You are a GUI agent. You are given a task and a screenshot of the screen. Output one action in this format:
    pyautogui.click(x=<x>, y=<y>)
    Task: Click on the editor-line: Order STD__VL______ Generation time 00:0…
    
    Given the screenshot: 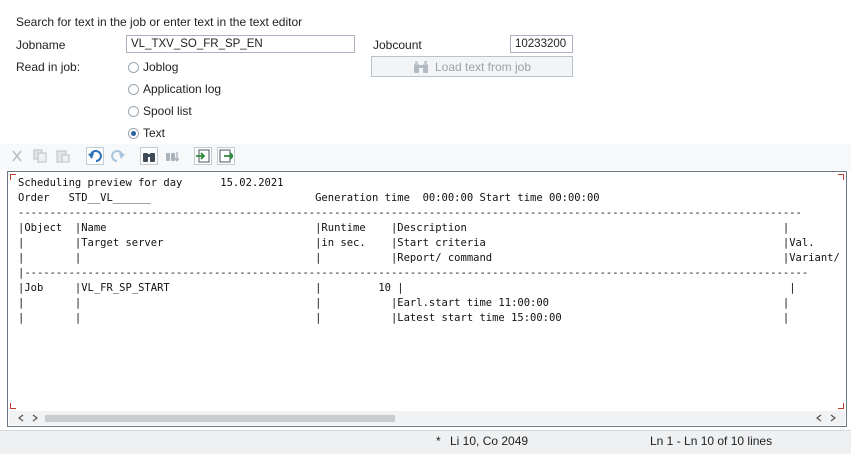 What is the action you would take?
    pyautogui.click(x=309, y=198)
    